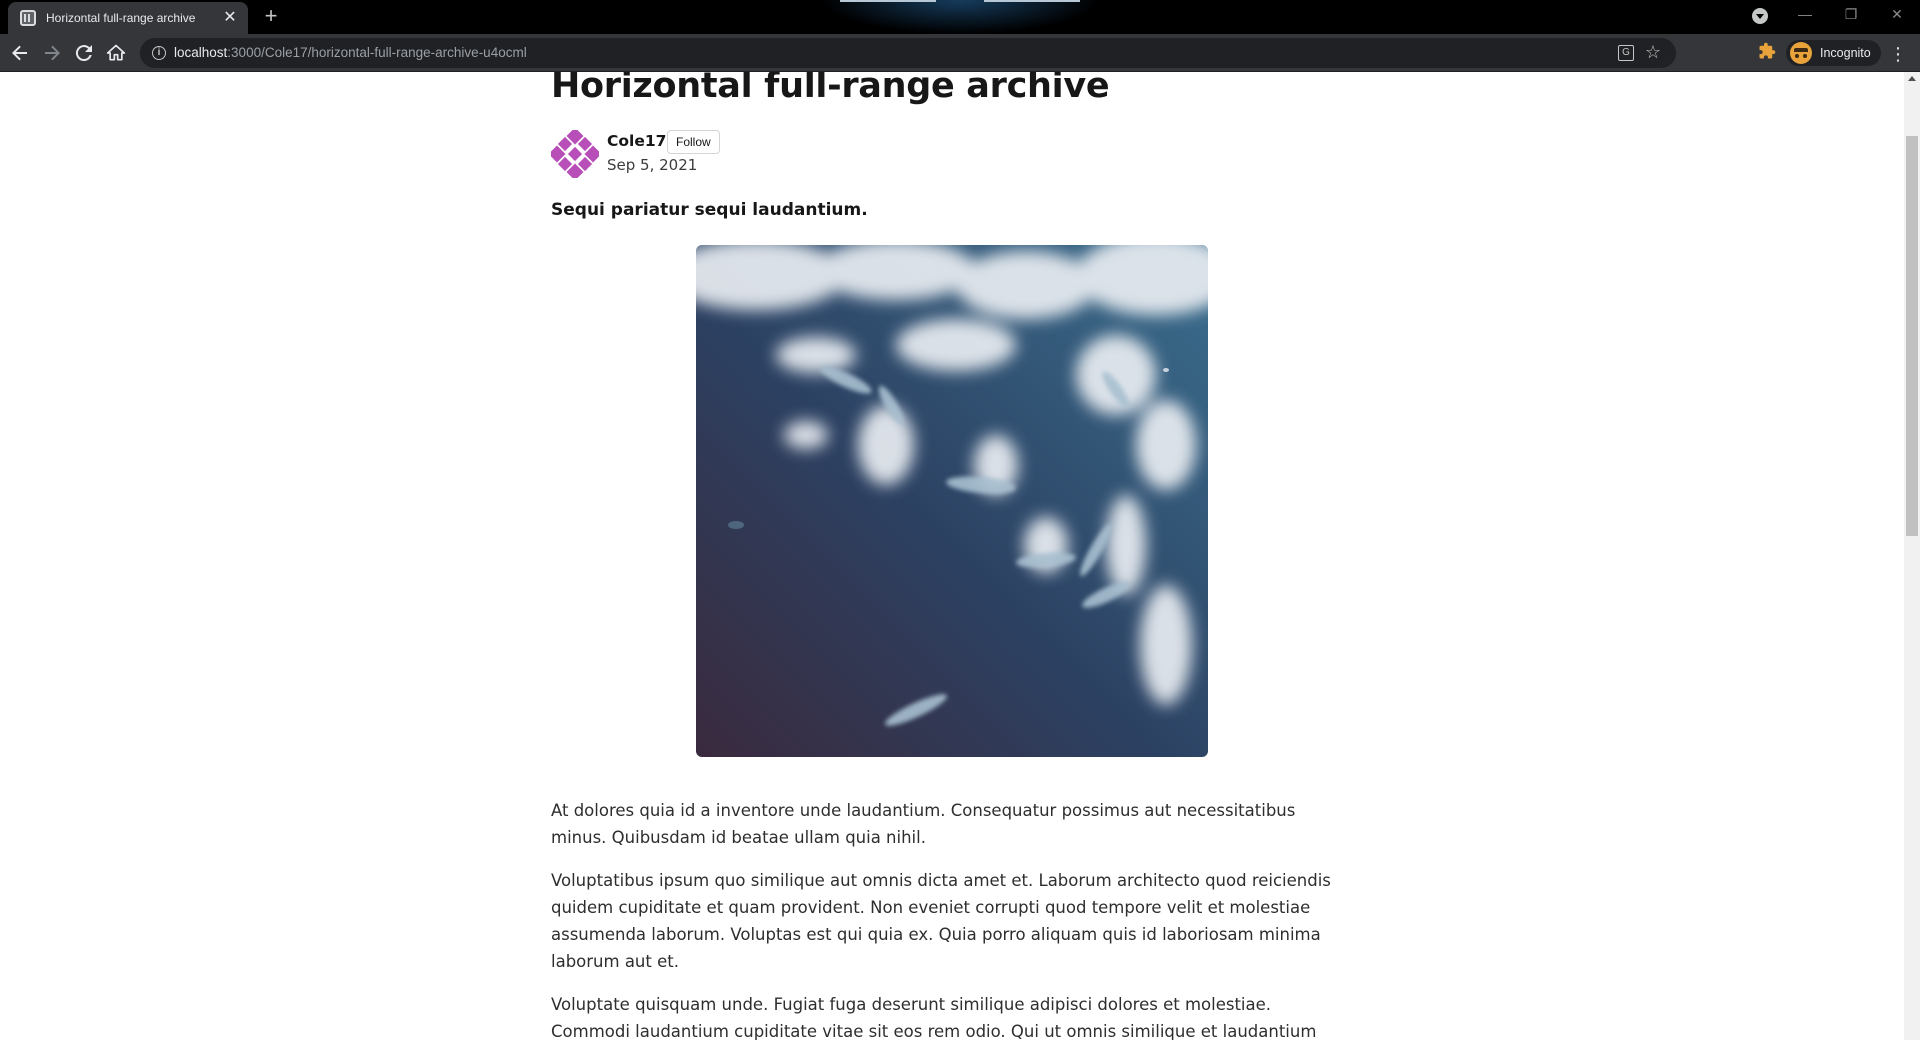  I want to click on article-title: Horizontal full-range archive, so click(830, 89).